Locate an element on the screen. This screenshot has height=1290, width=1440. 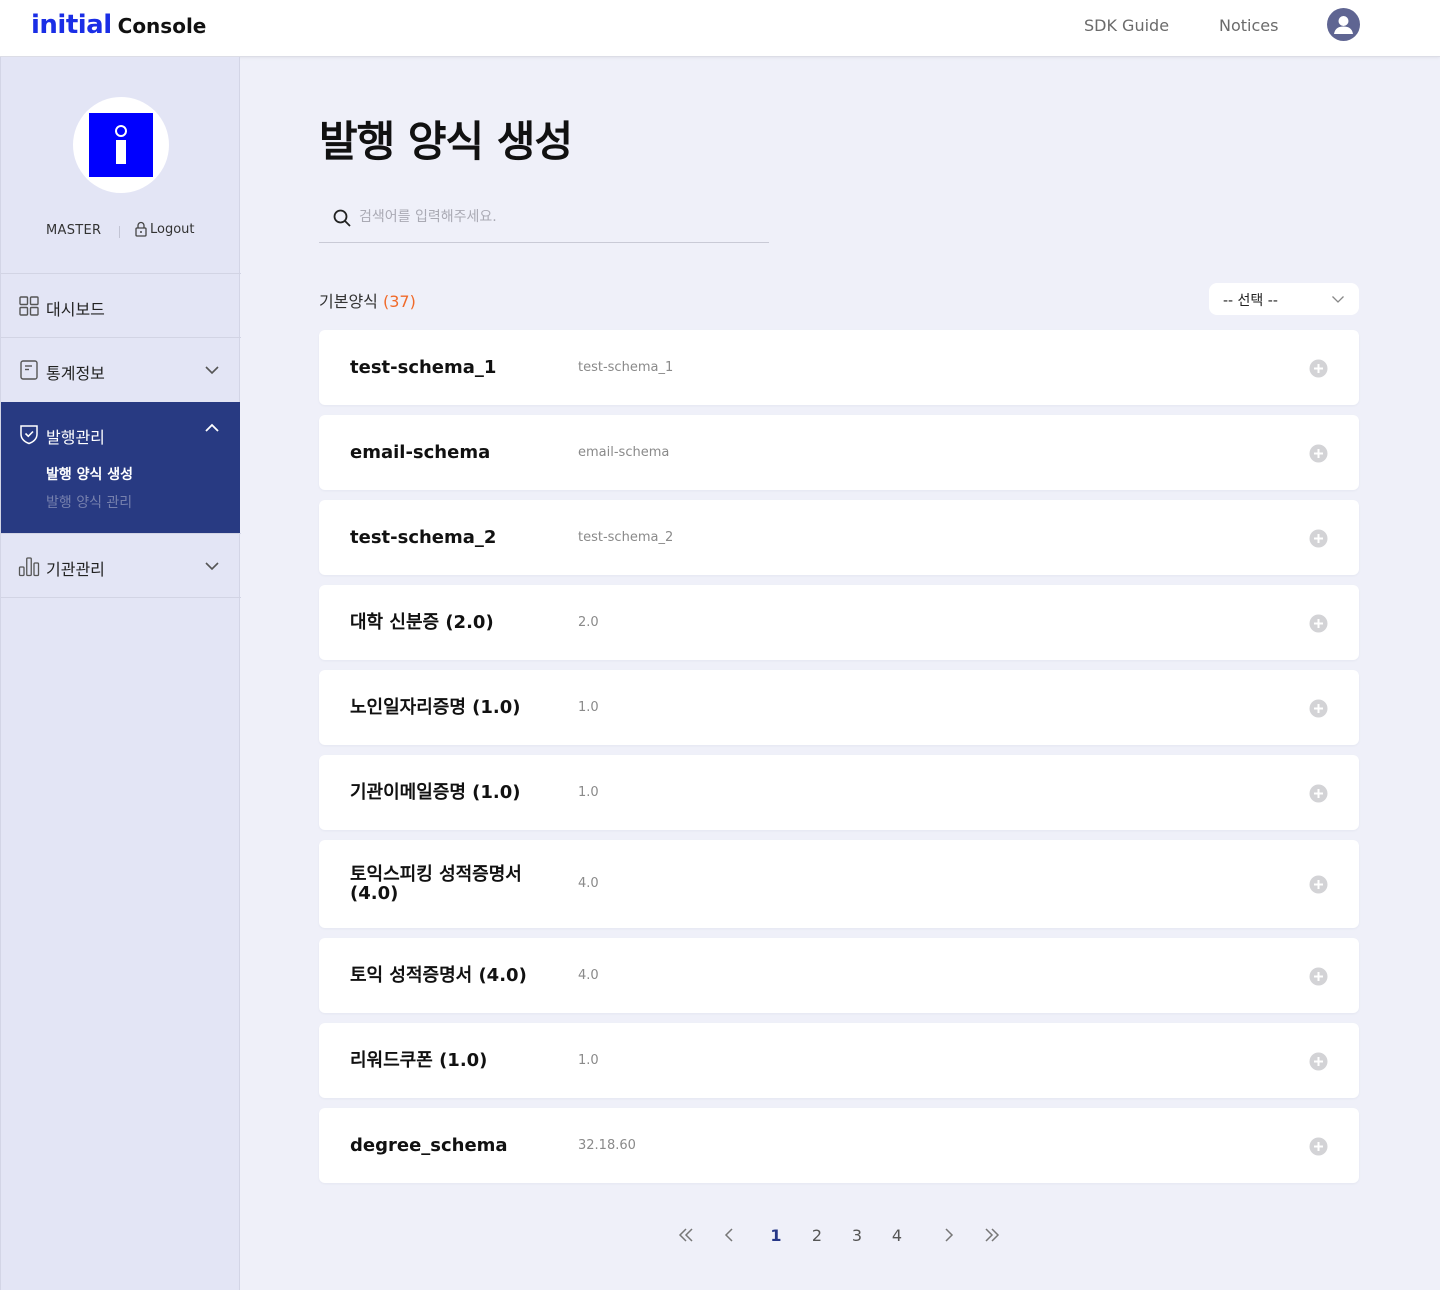
profile-logo-square is located at coordinates (121, 145).